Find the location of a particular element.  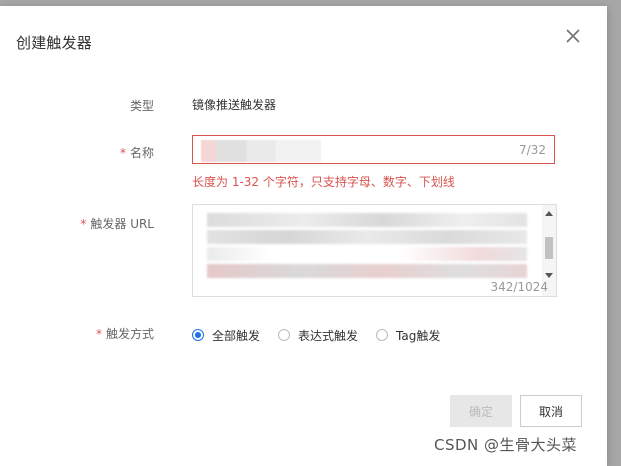

name-error-message: 长度为 1-32 个字符，只支持字母、数字、下划线 is located at coordinates (323, 182).